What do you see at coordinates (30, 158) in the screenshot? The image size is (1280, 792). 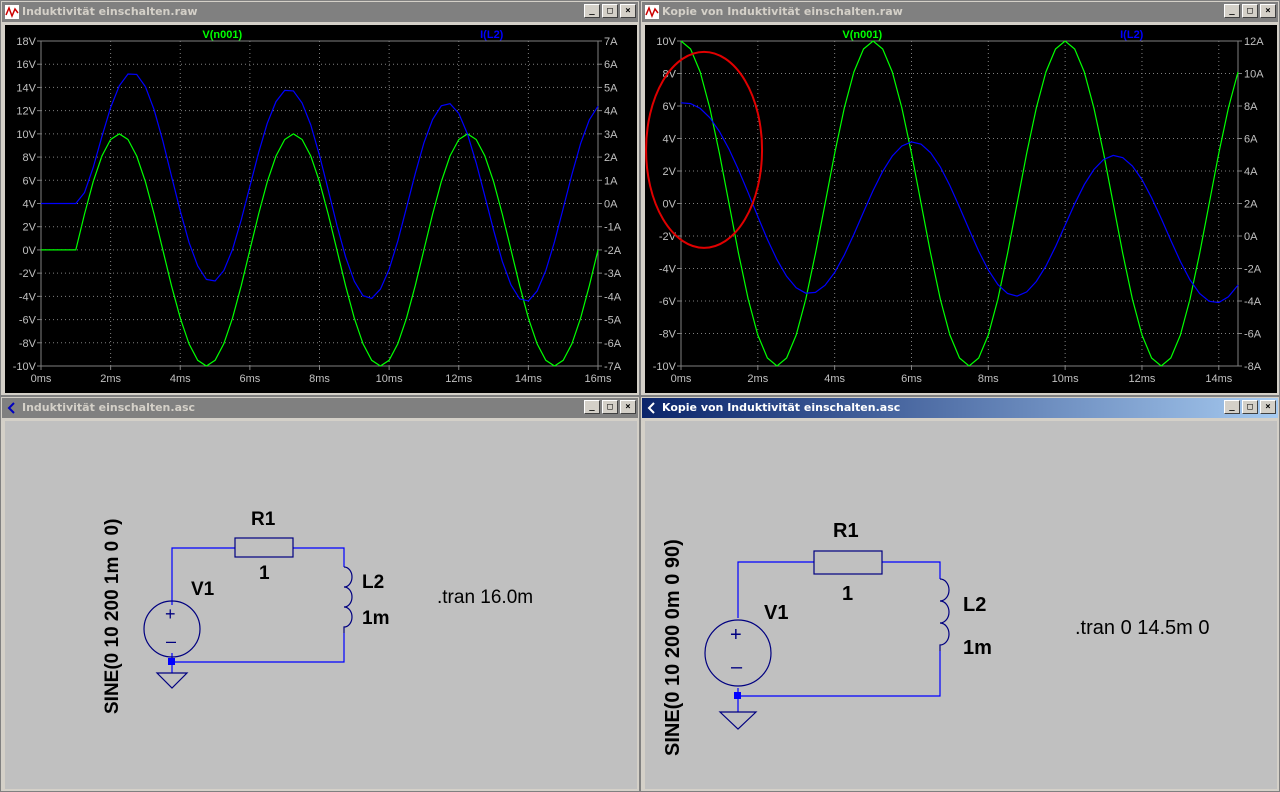 I see `y-left-tick-label: 8V` at bounding box center [30, 158].